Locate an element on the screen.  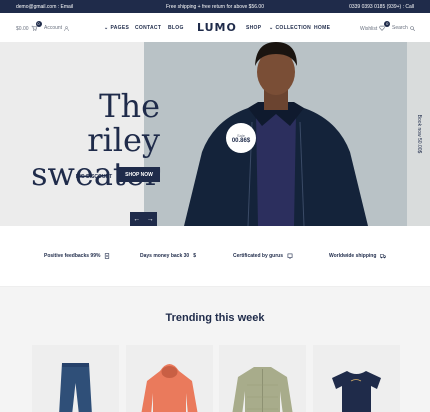
search-link: Search is located at coordinates (403, 28).